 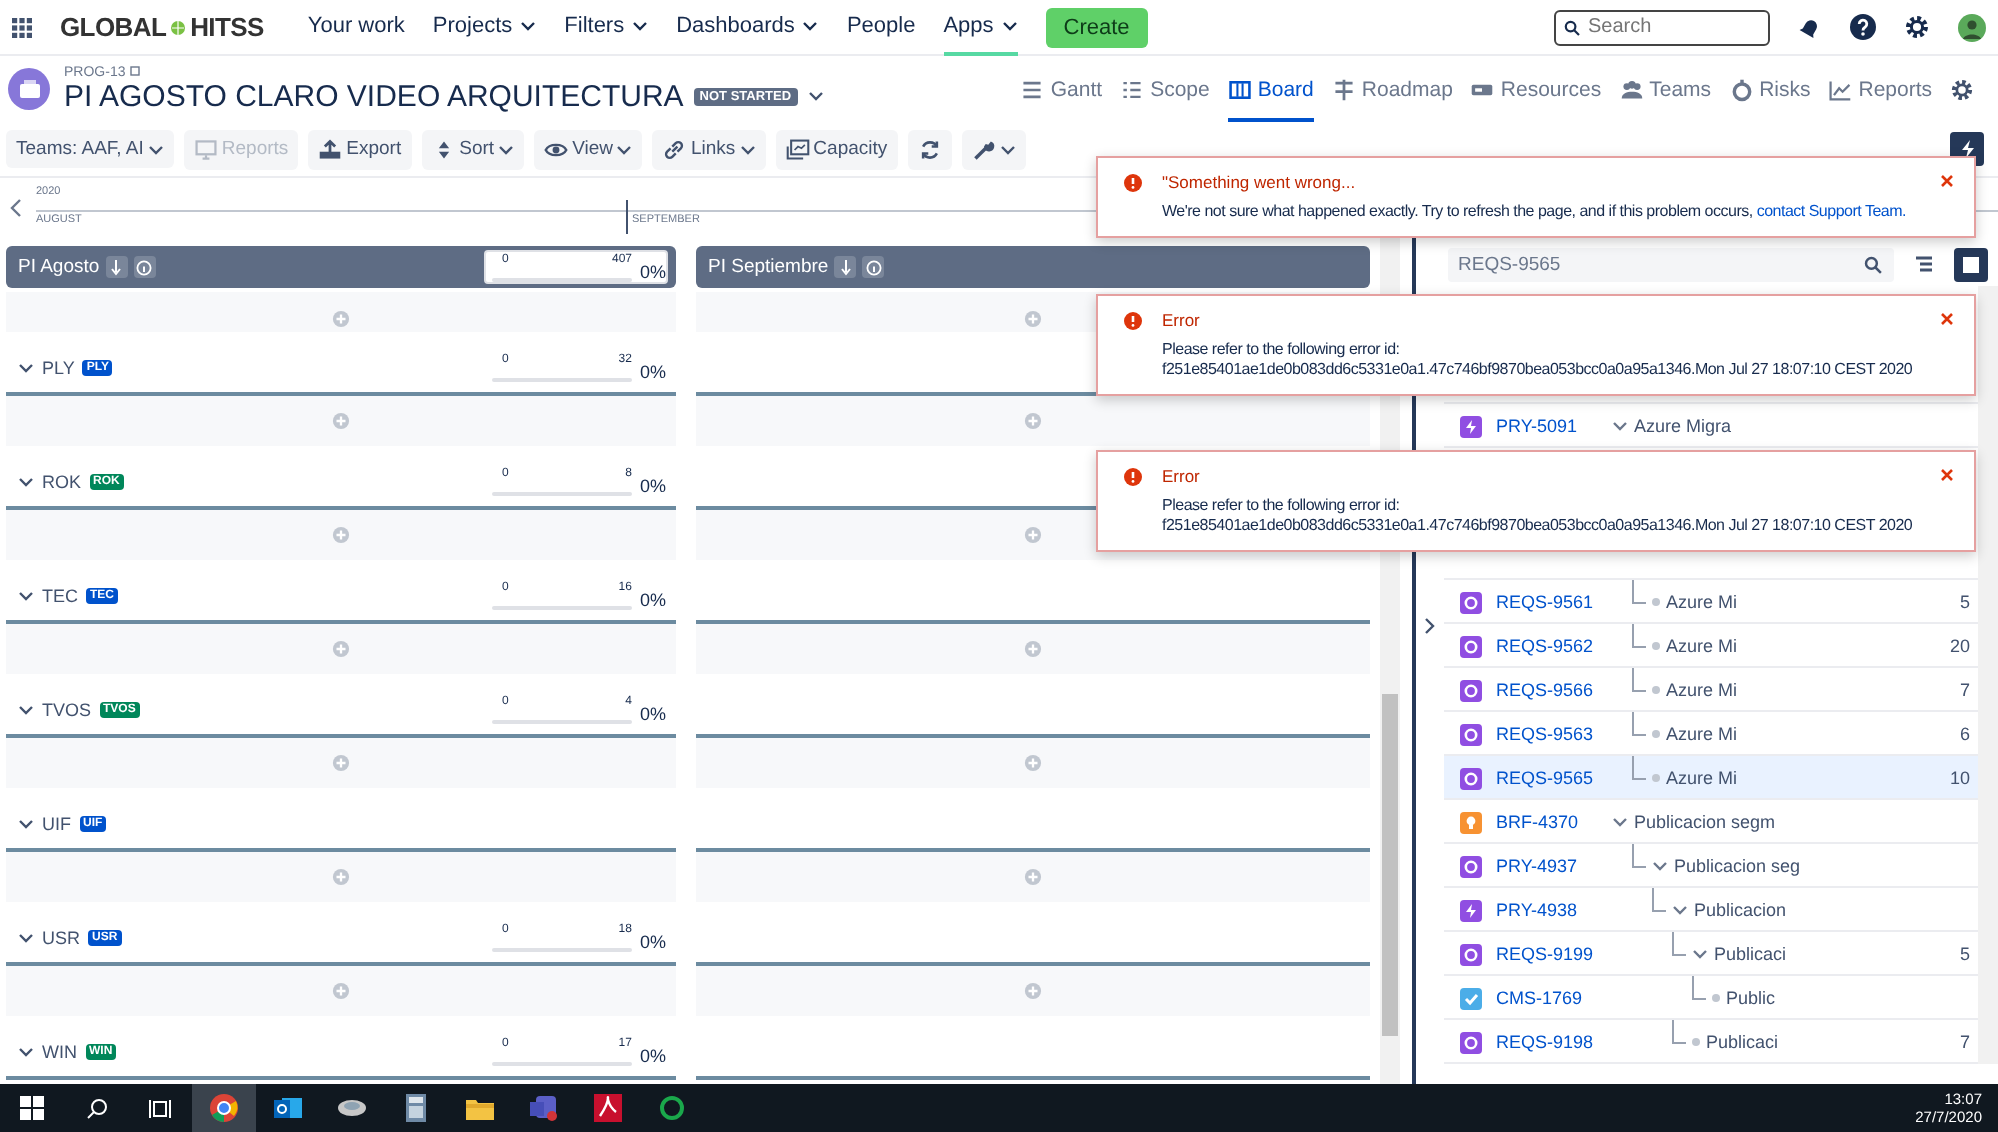 I want to click on toolbar-button: Links, so click(x=709, y=149).